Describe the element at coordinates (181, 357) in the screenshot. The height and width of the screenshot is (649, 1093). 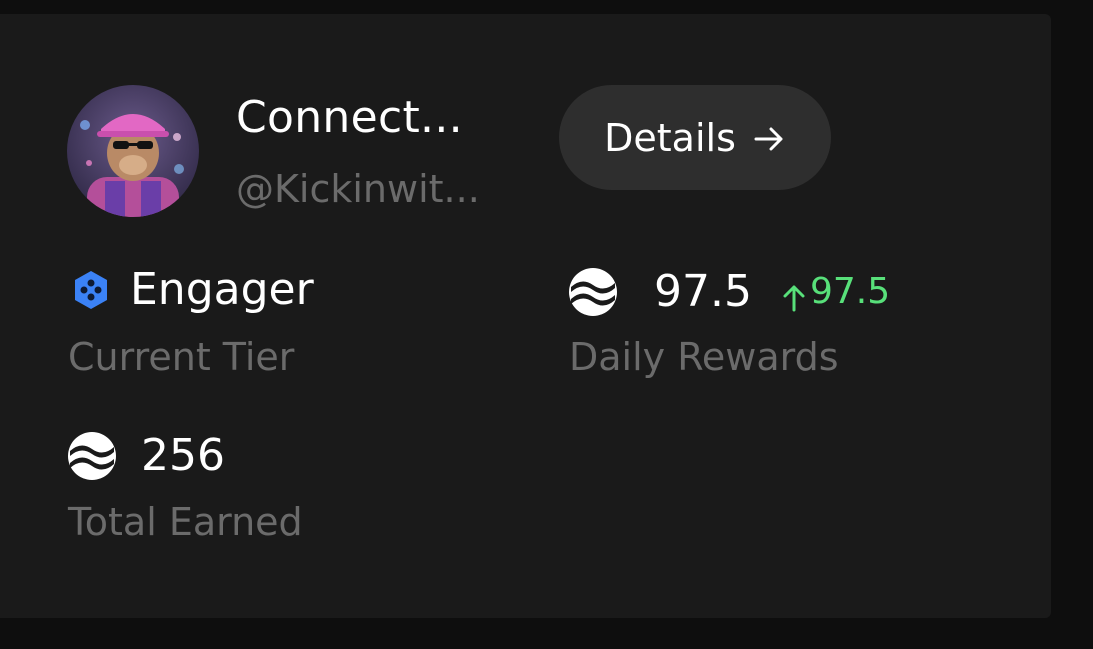
I see `tier-label: Current Tier` at that location.